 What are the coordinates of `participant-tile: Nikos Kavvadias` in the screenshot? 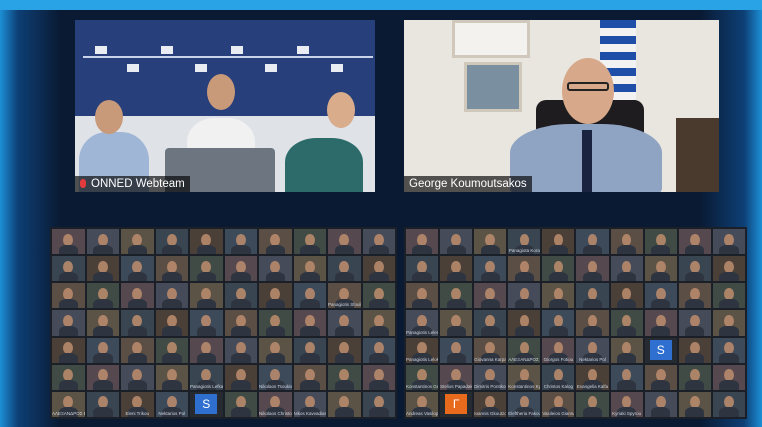 It's located at (309, 404).